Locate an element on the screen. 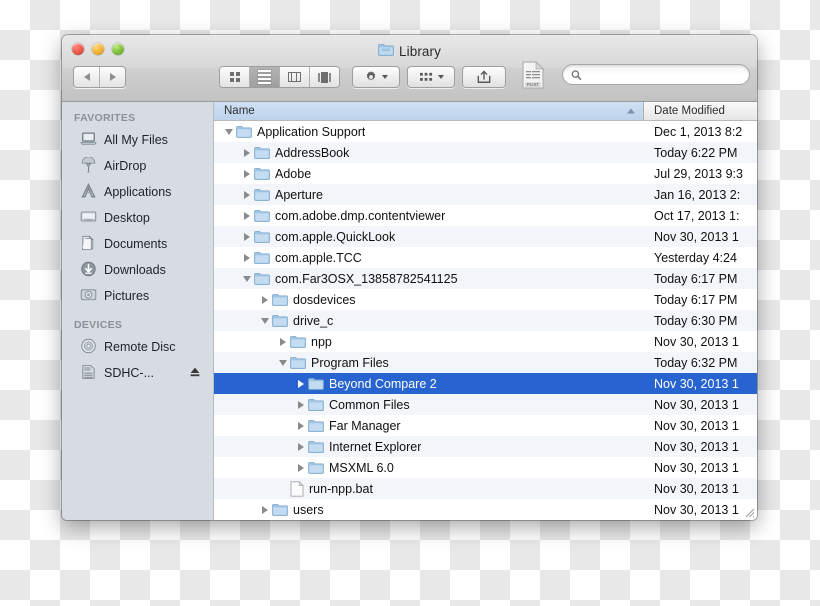 The height and width of the screenshot is (606, 820). window-titlebar: Library PLIST is located at coordinates (409, 68).